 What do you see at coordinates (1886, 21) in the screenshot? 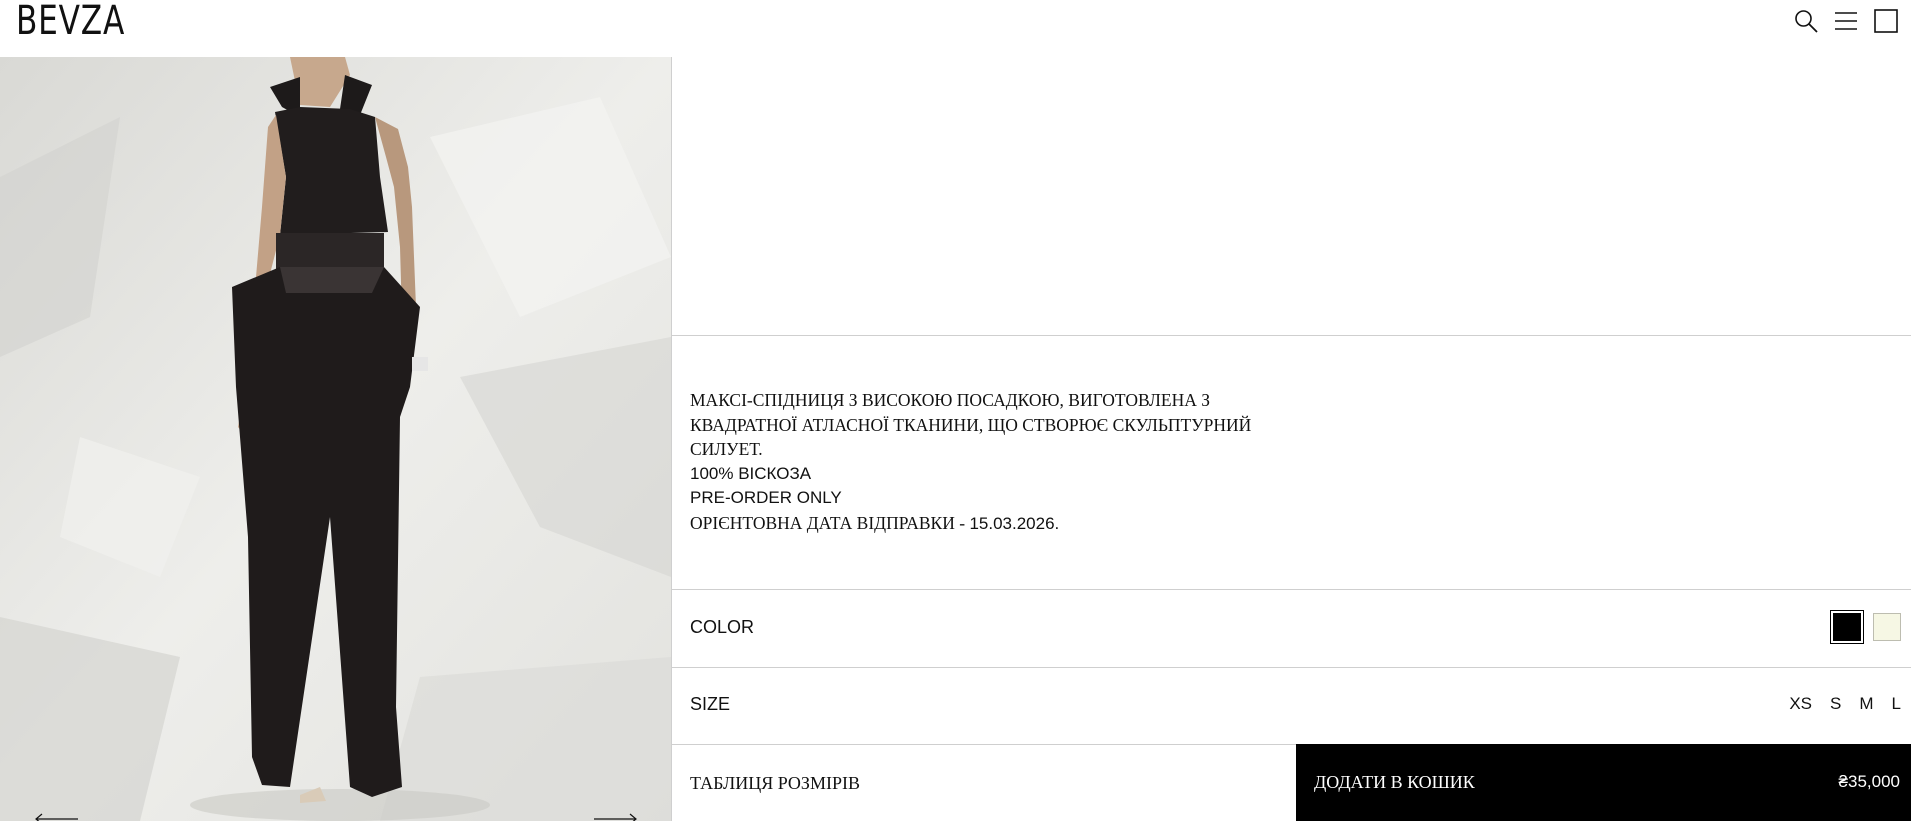
I see `cart-icon` at bounding box center [1886, 21].